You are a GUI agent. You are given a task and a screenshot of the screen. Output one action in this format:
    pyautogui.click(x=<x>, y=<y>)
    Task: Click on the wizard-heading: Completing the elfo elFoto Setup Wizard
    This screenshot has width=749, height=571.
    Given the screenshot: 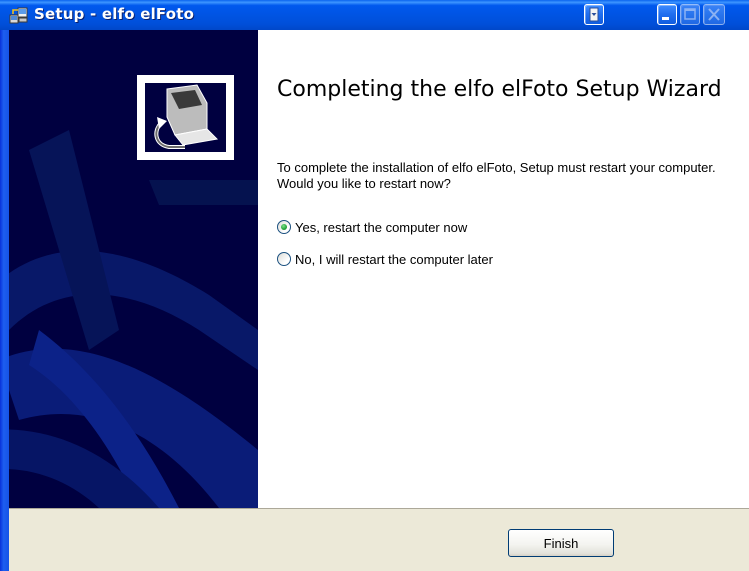 What is the action you would take?
    pyautogui.click(x=499, y=89)
    